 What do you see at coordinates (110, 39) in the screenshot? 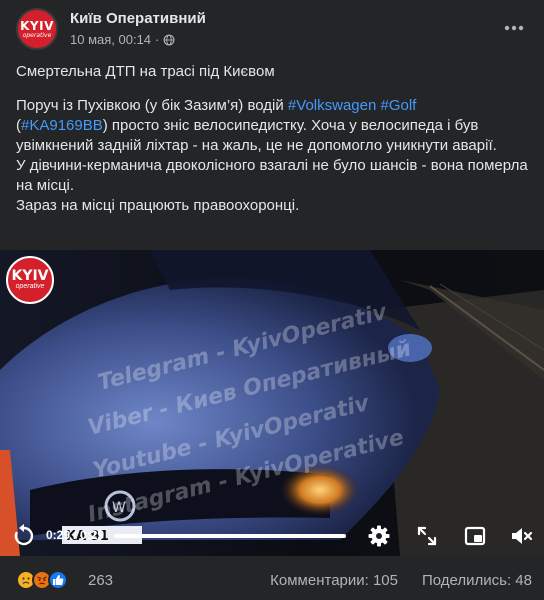
I see `post-date-link: 10 мая, 00:14` at bounding box center [110, 39].